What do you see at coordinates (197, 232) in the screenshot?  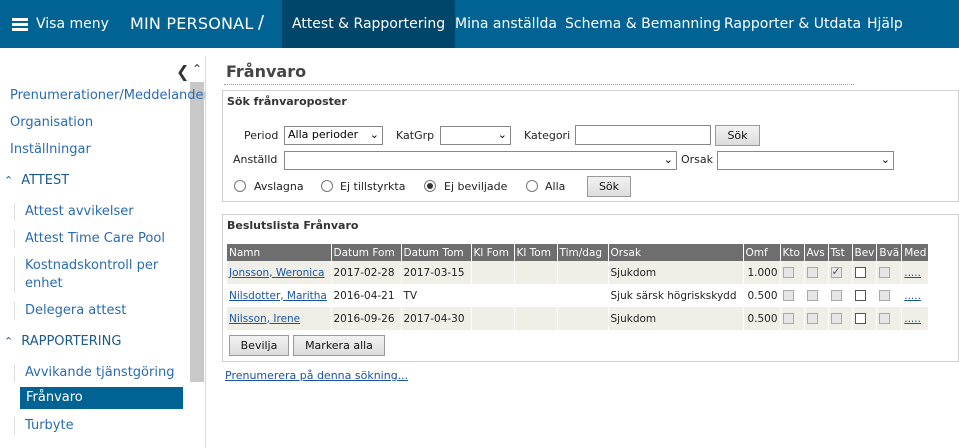 I see `sidebar-scrollbar` at bounding box center [197, 232].